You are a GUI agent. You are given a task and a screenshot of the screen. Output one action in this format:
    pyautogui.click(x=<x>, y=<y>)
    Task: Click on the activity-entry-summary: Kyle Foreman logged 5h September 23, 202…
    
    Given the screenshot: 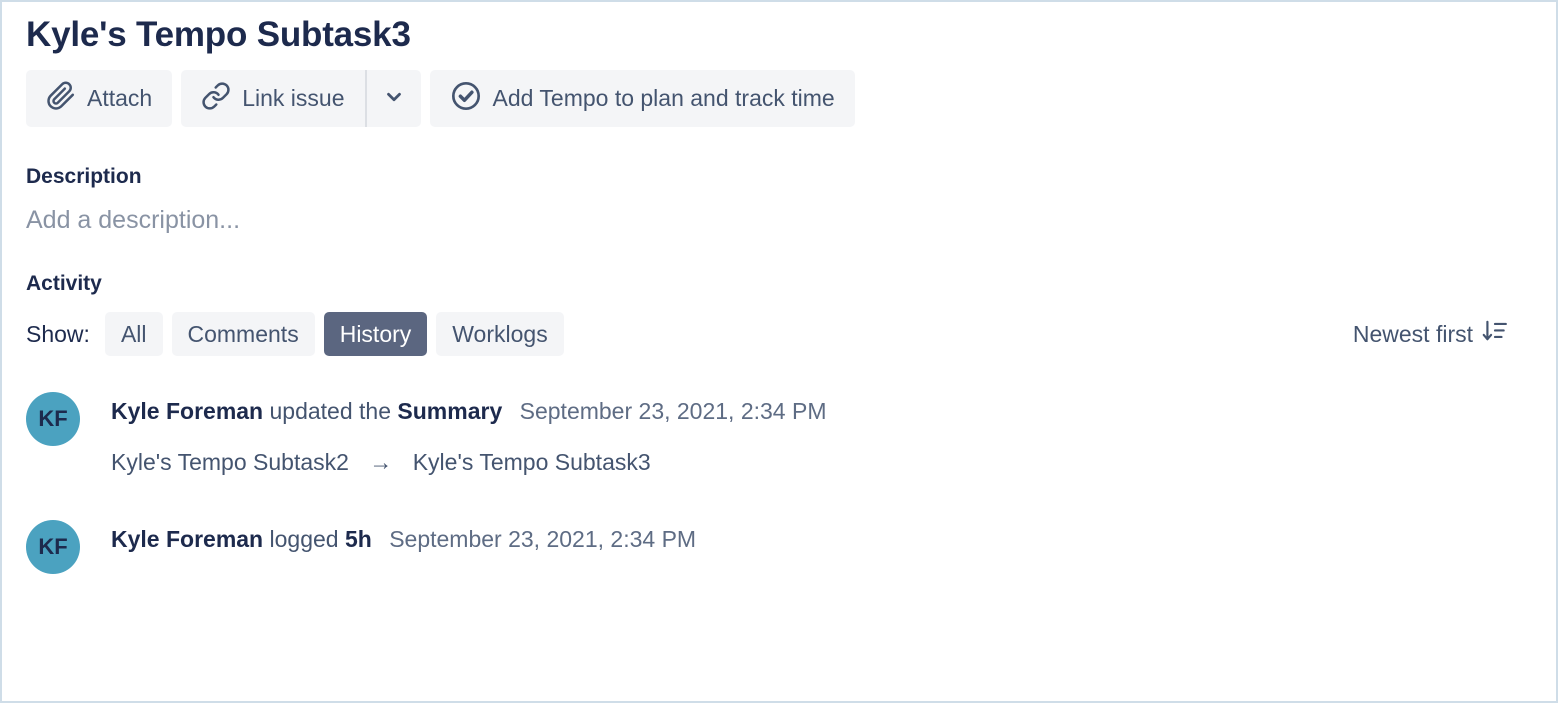 What is the action you would take?
    pyautogui.click(x=403, y=539)
    